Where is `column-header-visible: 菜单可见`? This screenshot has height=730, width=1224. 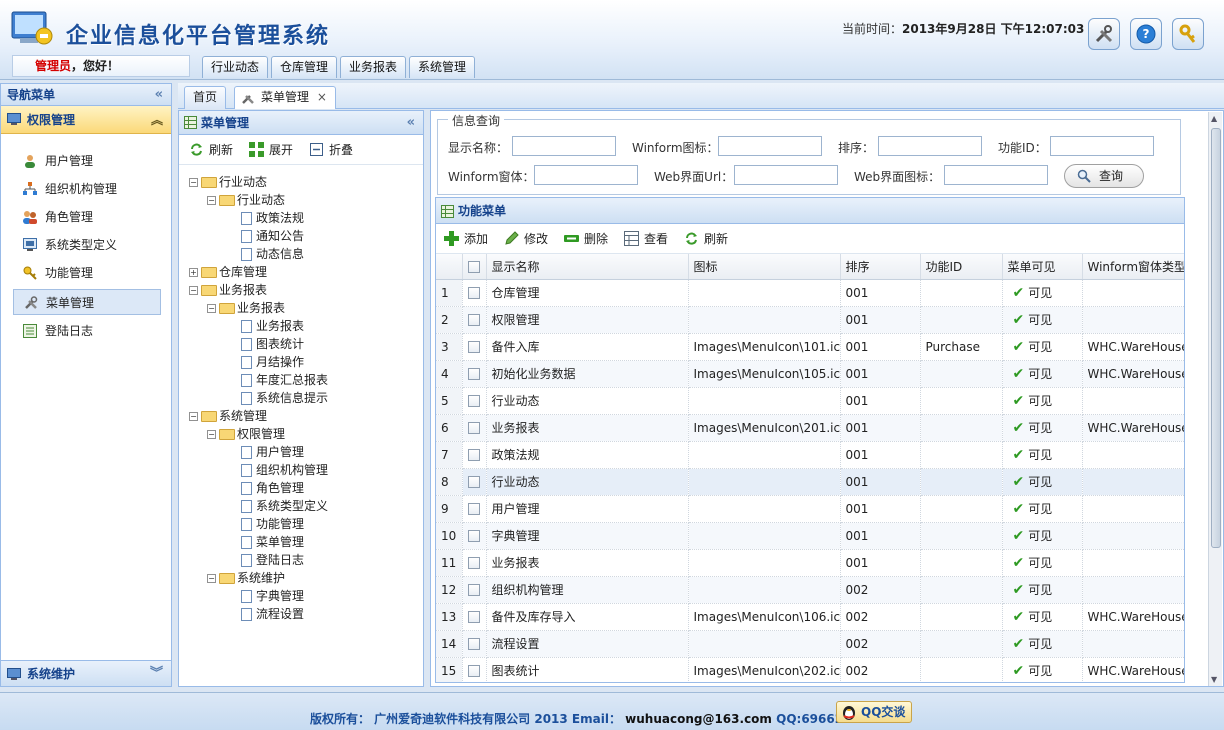 column-header-visible: 菜单可见 is located at coordinates (1042, 267).